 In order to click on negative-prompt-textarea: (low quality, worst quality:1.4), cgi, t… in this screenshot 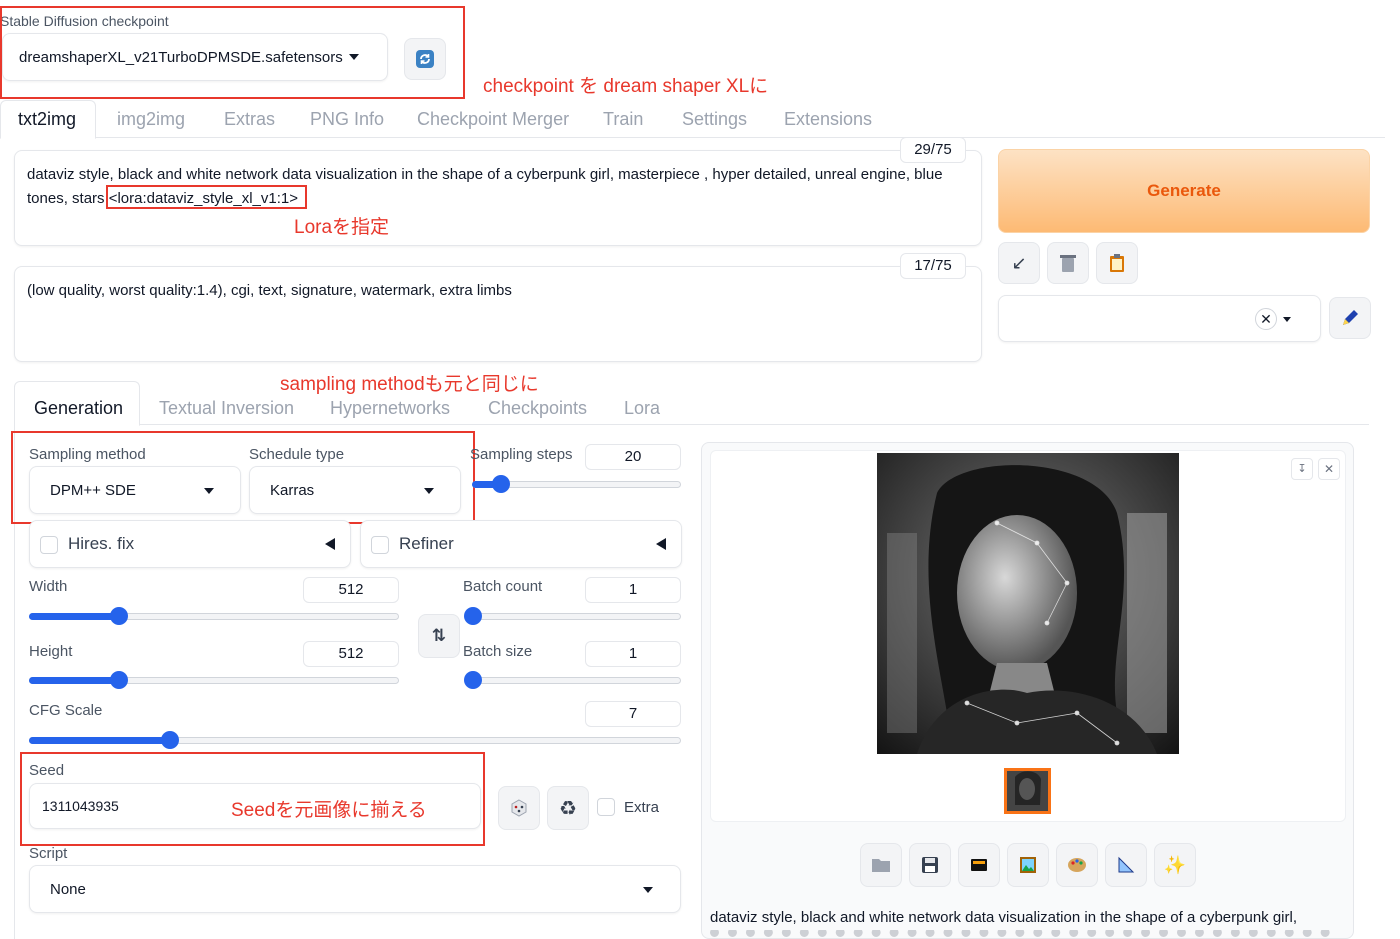, I will do `click(498, 314)`.